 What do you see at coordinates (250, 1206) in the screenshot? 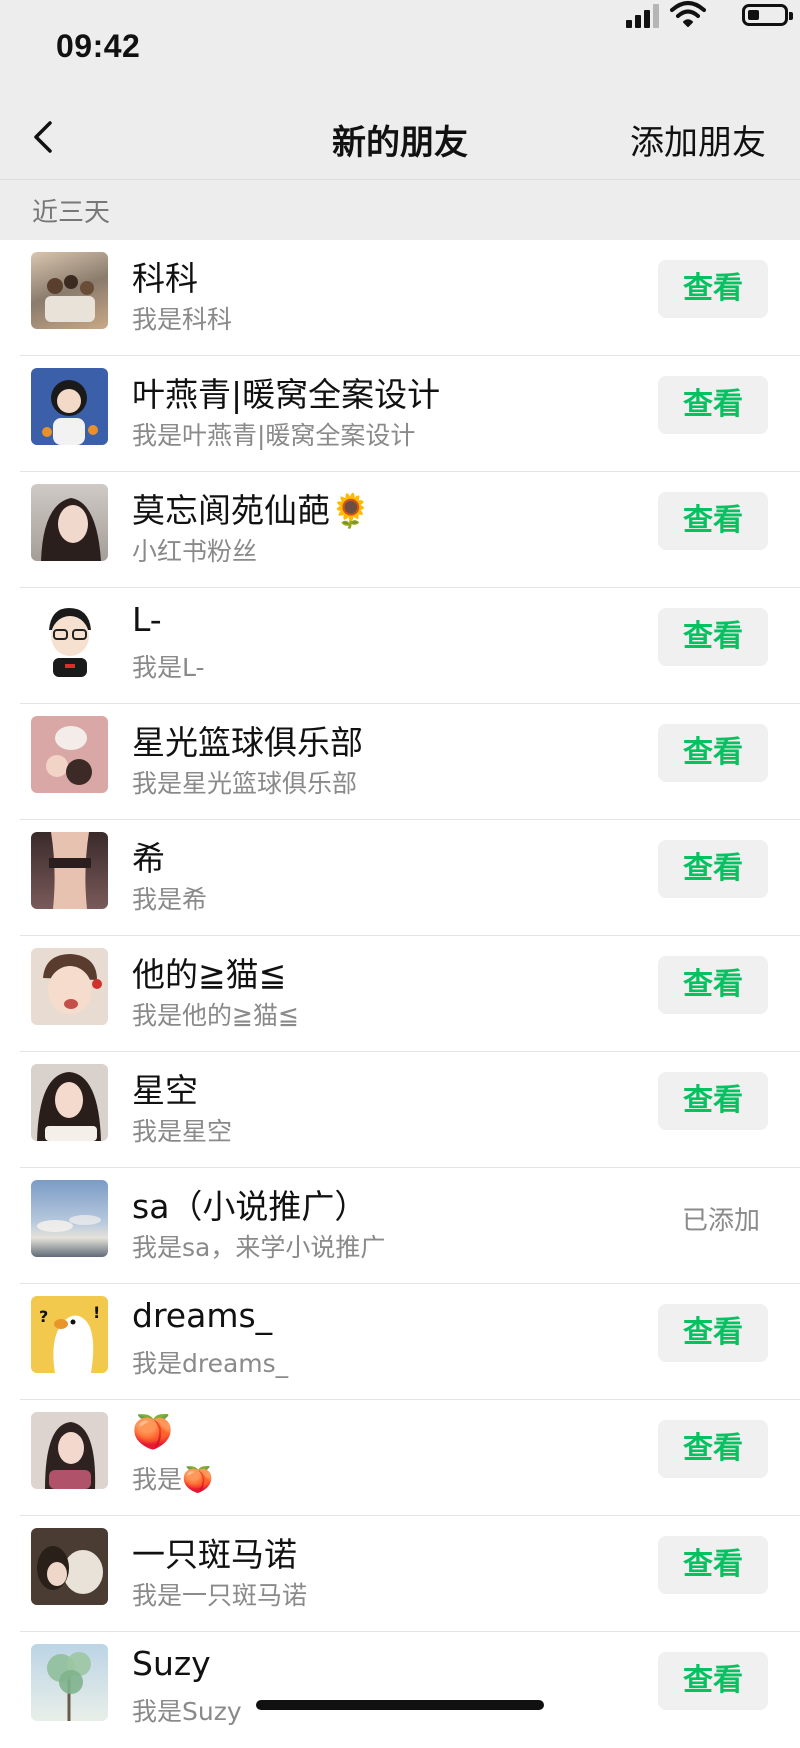
I see `friend-name: sa（小说推广）` at bounding box center [250, 1206].